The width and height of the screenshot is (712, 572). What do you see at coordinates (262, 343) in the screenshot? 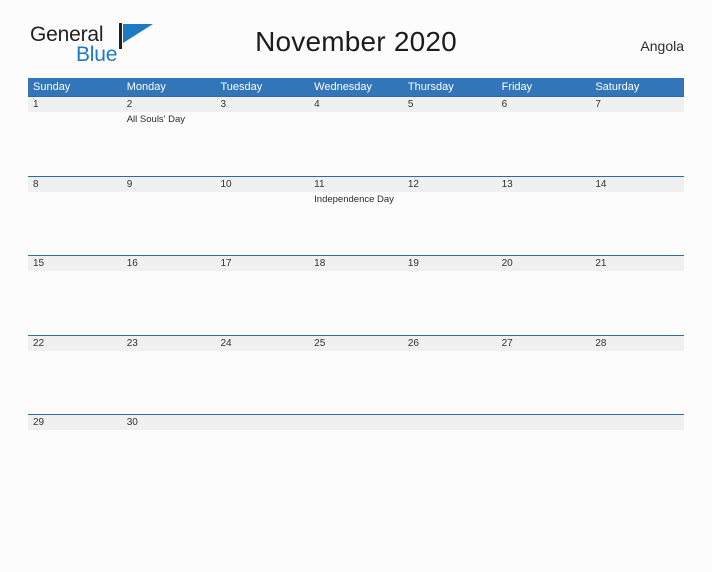
I see `day-number: 24` at bounding box center [262, 343].